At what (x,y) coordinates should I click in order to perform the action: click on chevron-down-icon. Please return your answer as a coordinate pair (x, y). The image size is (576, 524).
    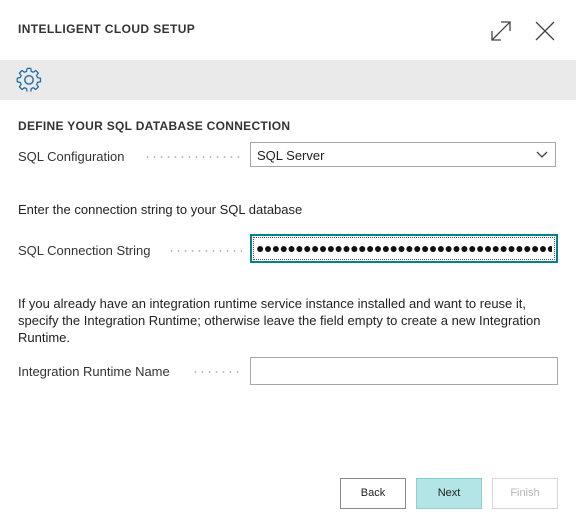
    Looking at the image, I should click on (542, 154).